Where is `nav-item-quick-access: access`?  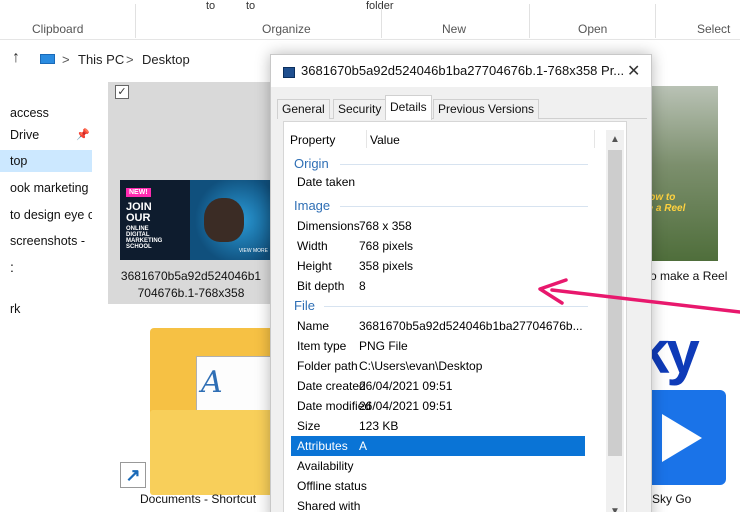
nav-item-quick-access: access is located at coordinates (46, 113).